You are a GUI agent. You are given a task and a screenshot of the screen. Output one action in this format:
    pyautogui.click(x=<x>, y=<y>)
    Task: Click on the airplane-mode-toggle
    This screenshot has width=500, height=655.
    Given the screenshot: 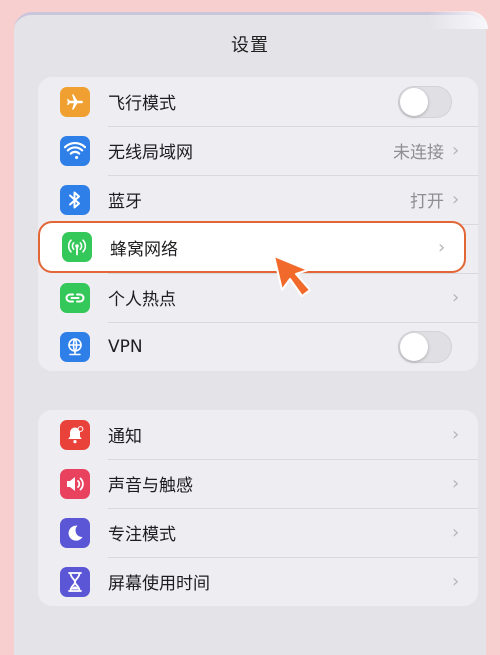 What is the action you would take?
    pyautogui.click(x=425, y=101)
    